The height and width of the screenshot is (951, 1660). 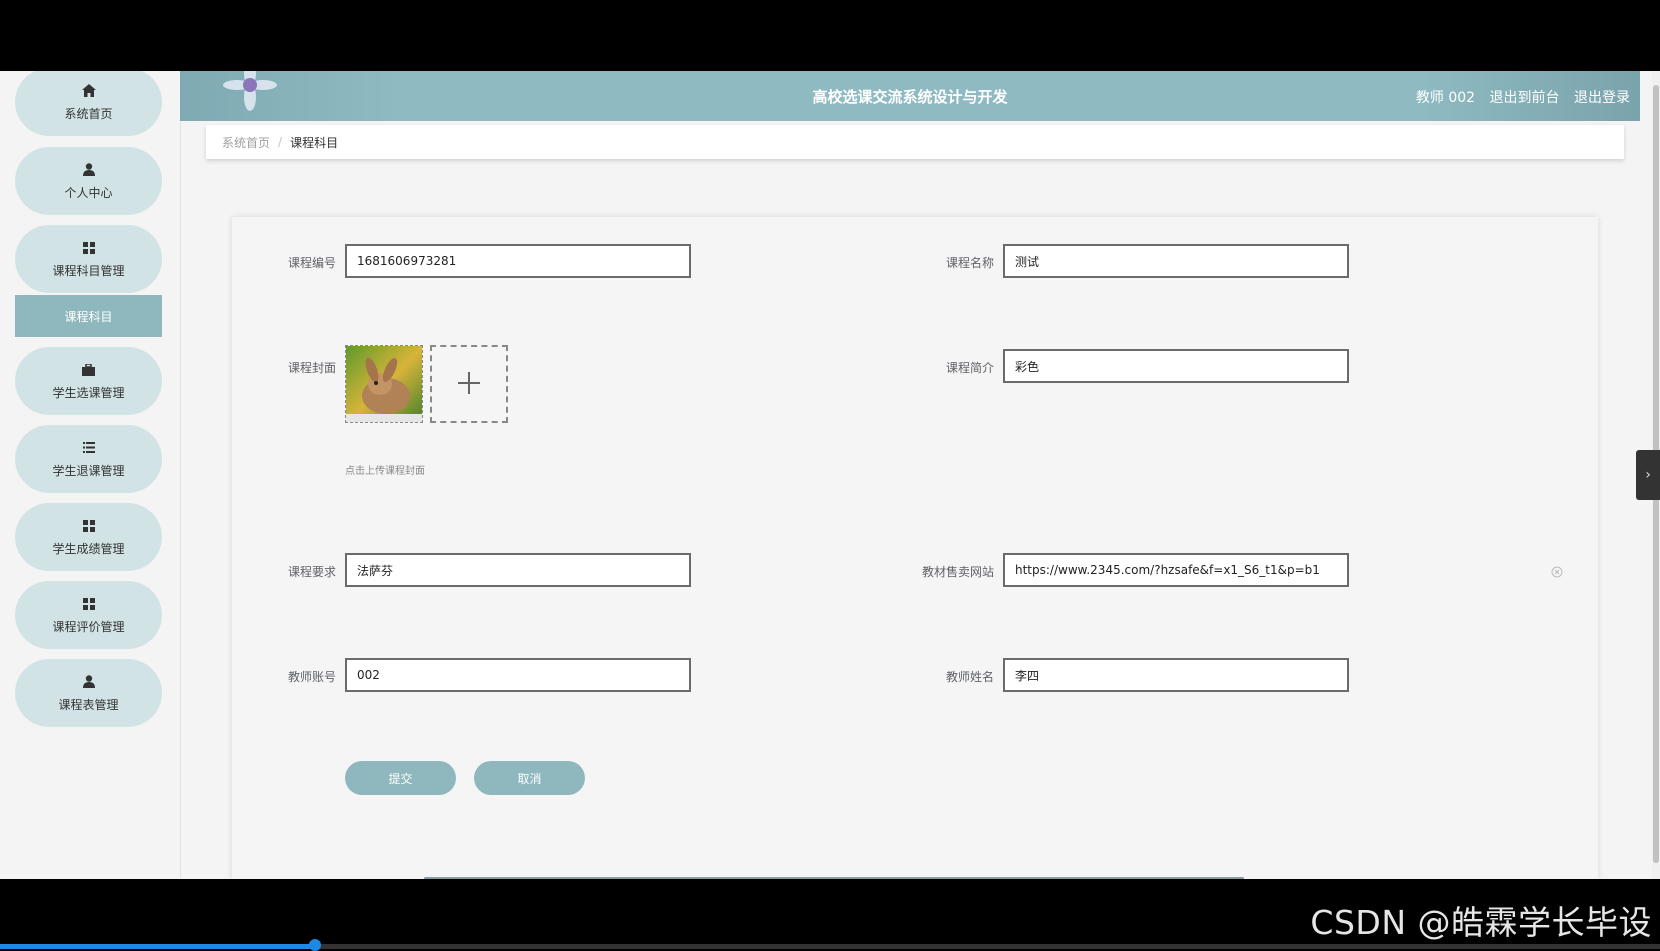 I want to click on sidebar-item-student-enrollment-management: 学生选课管理, so click(x=88, y=381).